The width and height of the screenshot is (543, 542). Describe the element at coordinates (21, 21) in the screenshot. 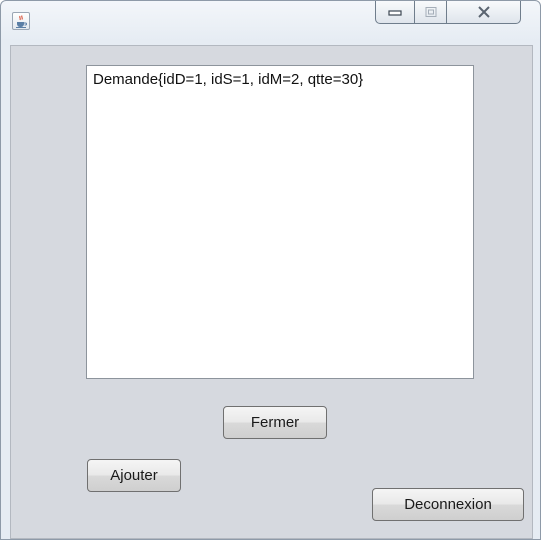

I see `java-cup-icon` at that location.